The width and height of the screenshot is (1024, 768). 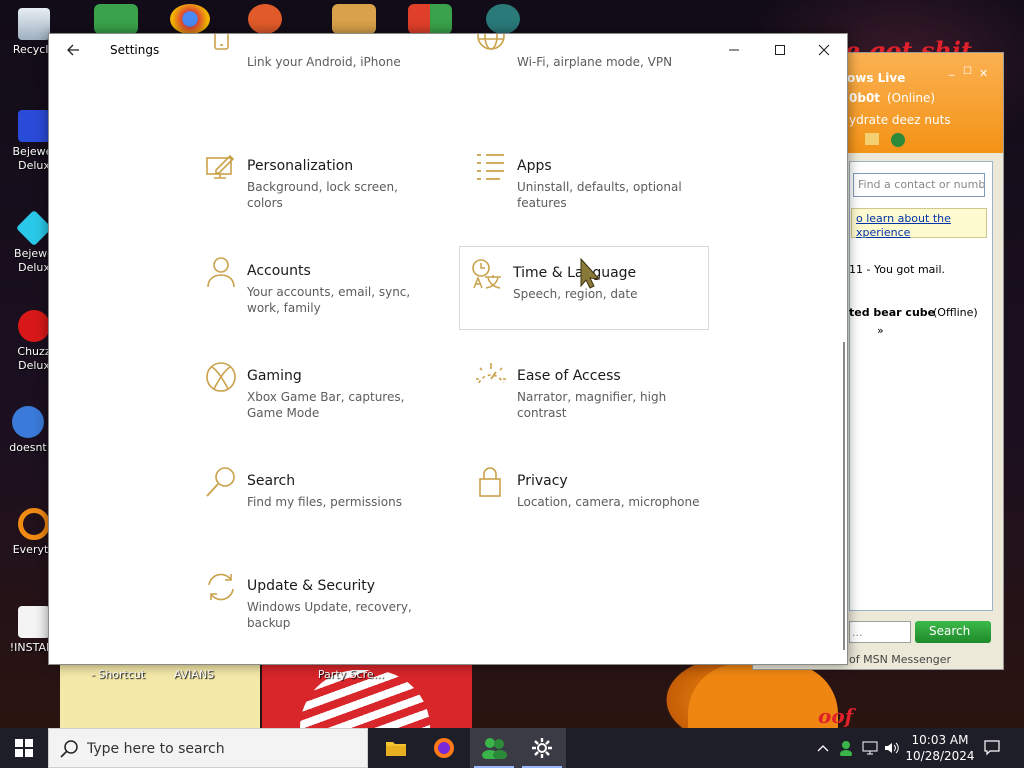 I want to click on msn-contact-name: ted bear cube, so click(x=892, y=312).